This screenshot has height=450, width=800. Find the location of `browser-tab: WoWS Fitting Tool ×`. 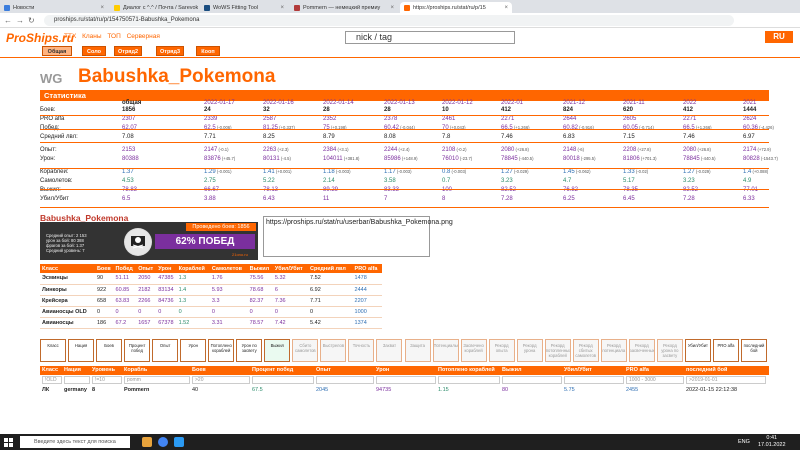

browser-tab: WoWS Fitting Tool × is located at coordinates (244, 7).